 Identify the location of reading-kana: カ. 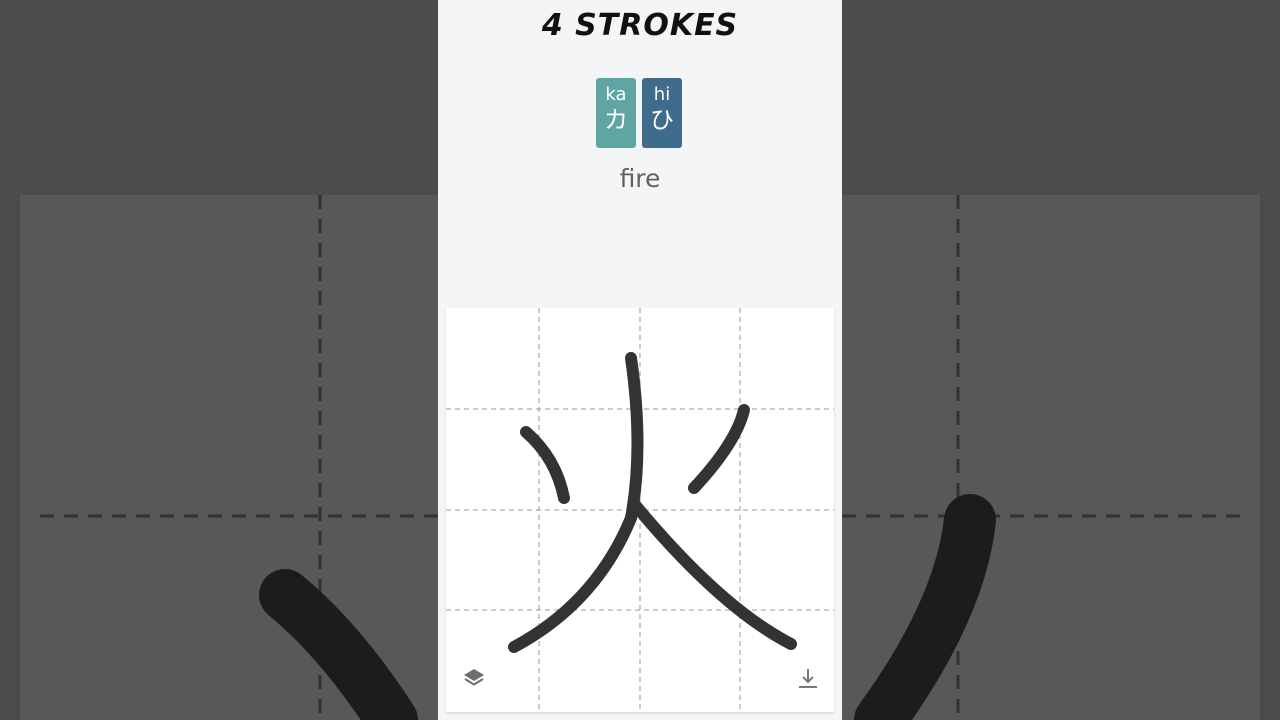
(616, 120).